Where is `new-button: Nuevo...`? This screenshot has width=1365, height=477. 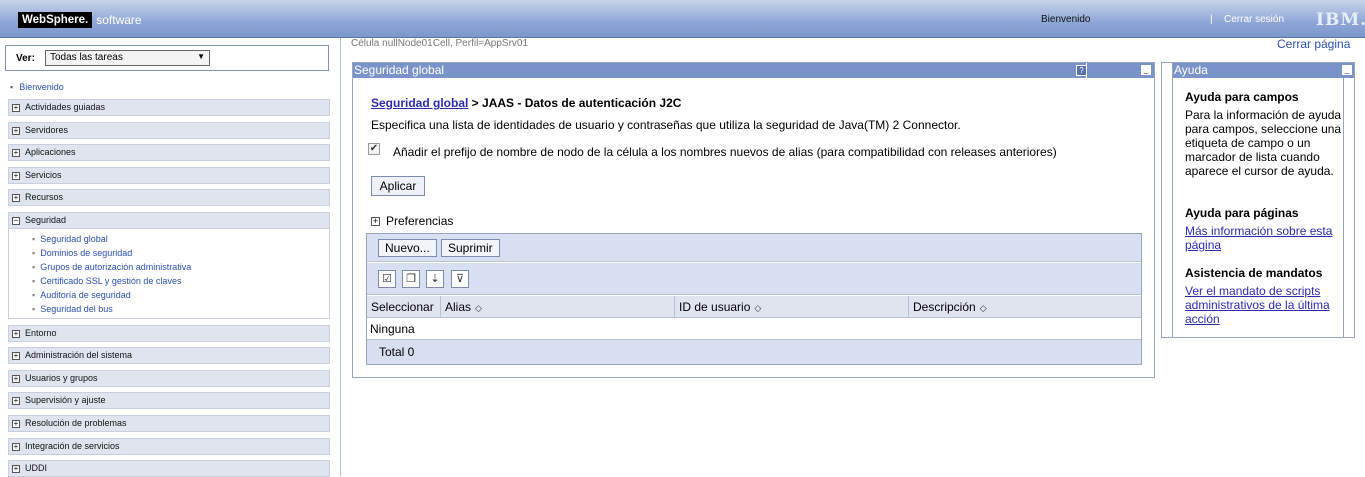 new-button: Nuevo... is located at coordinates (407, 248).